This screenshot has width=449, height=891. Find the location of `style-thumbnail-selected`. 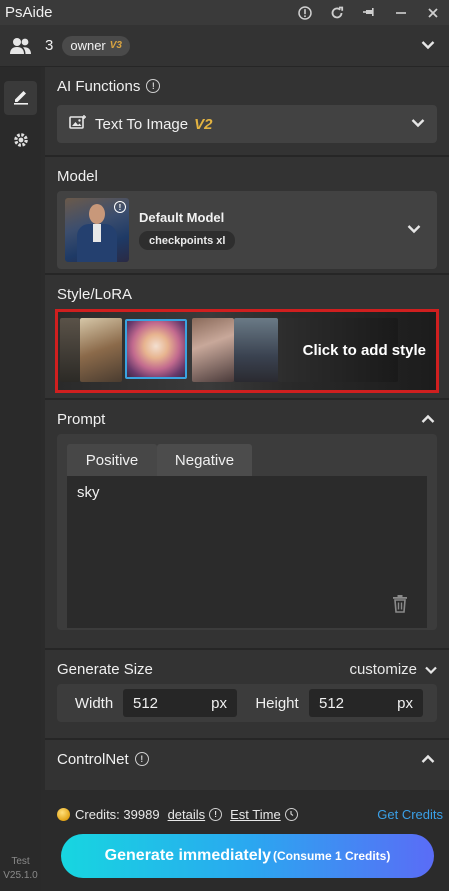

style-thumbnail-selected is located at coordinates (156, 349).